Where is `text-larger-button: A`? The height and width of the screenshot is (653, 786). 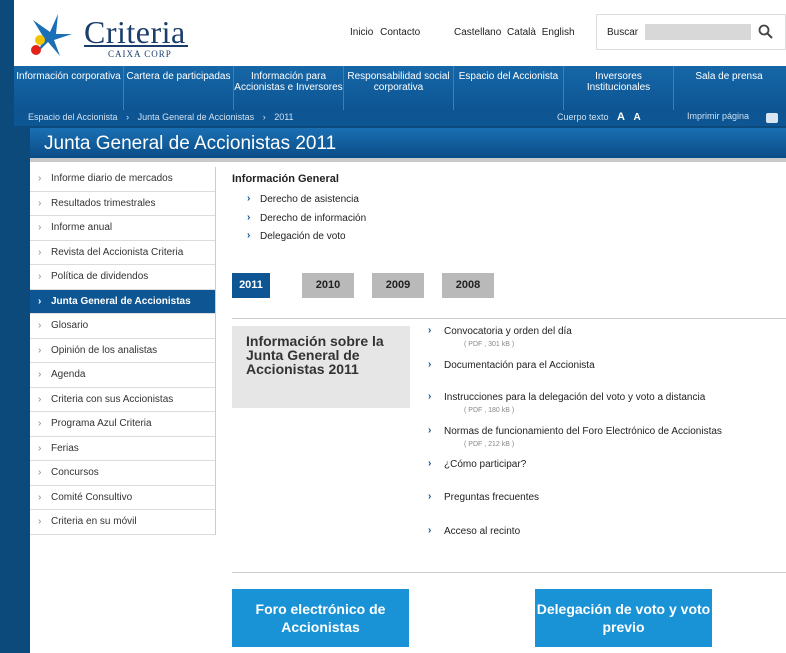
text-larger-button: A is located at coordinates (621, 117).